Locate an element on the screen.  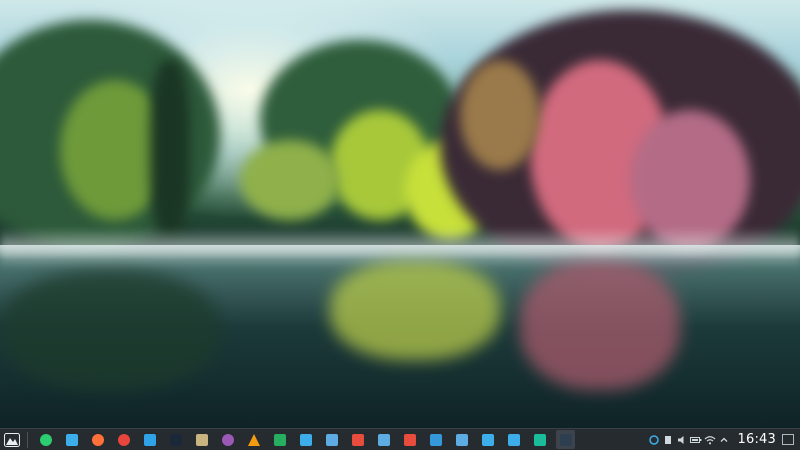
taskbar-app-clipboard is located at coordinates (461, 439).